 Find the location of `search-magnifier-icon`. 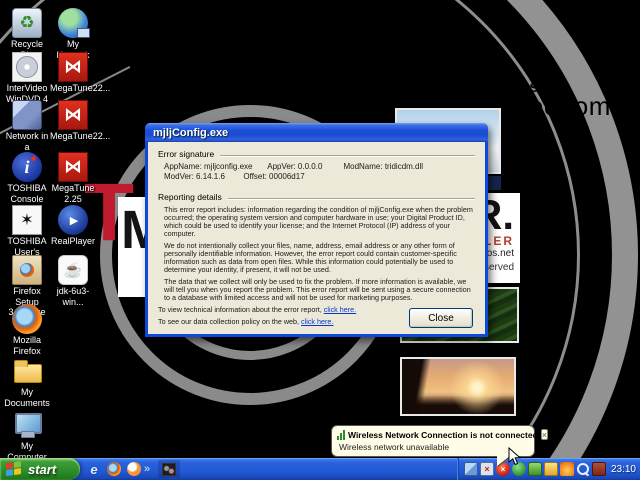

search-magnifier-icon is located at coordinates (583, 469).